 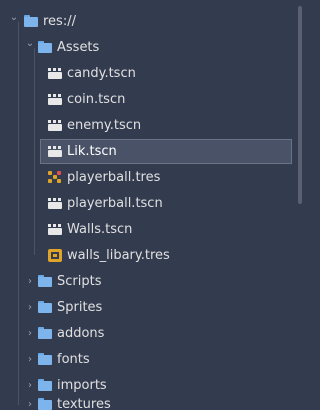 What do you see at coordinates (80, 307) in the screenshot?
I see `tree-item-label: Sprites` at bounding box center [80, 307].